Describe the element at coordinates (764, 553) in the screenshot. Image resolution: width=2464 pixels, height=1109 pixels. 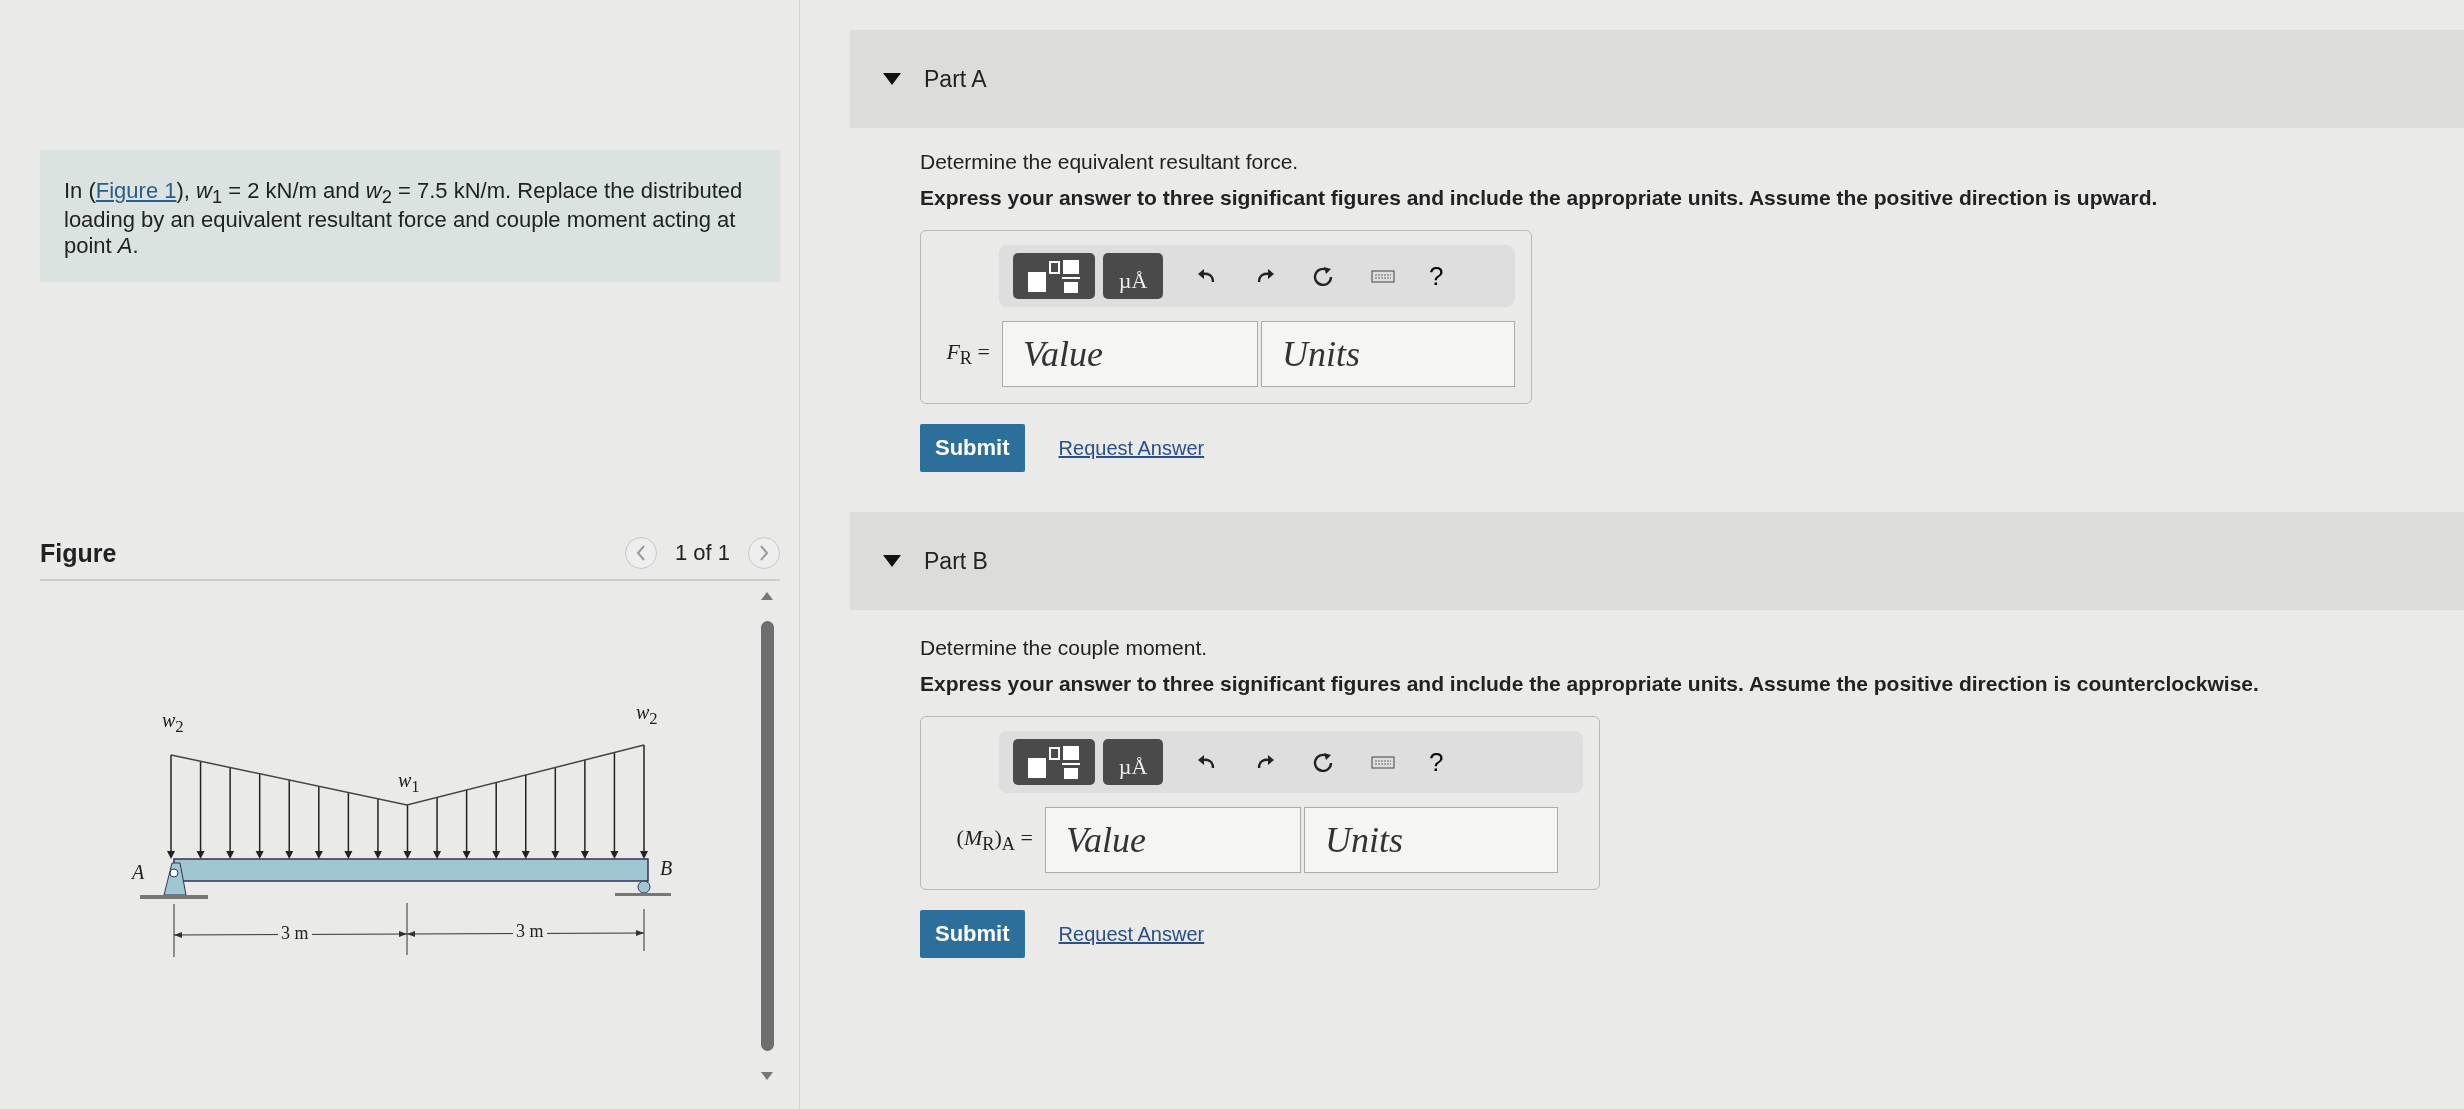
I see `chevron-right-icon` at that location.